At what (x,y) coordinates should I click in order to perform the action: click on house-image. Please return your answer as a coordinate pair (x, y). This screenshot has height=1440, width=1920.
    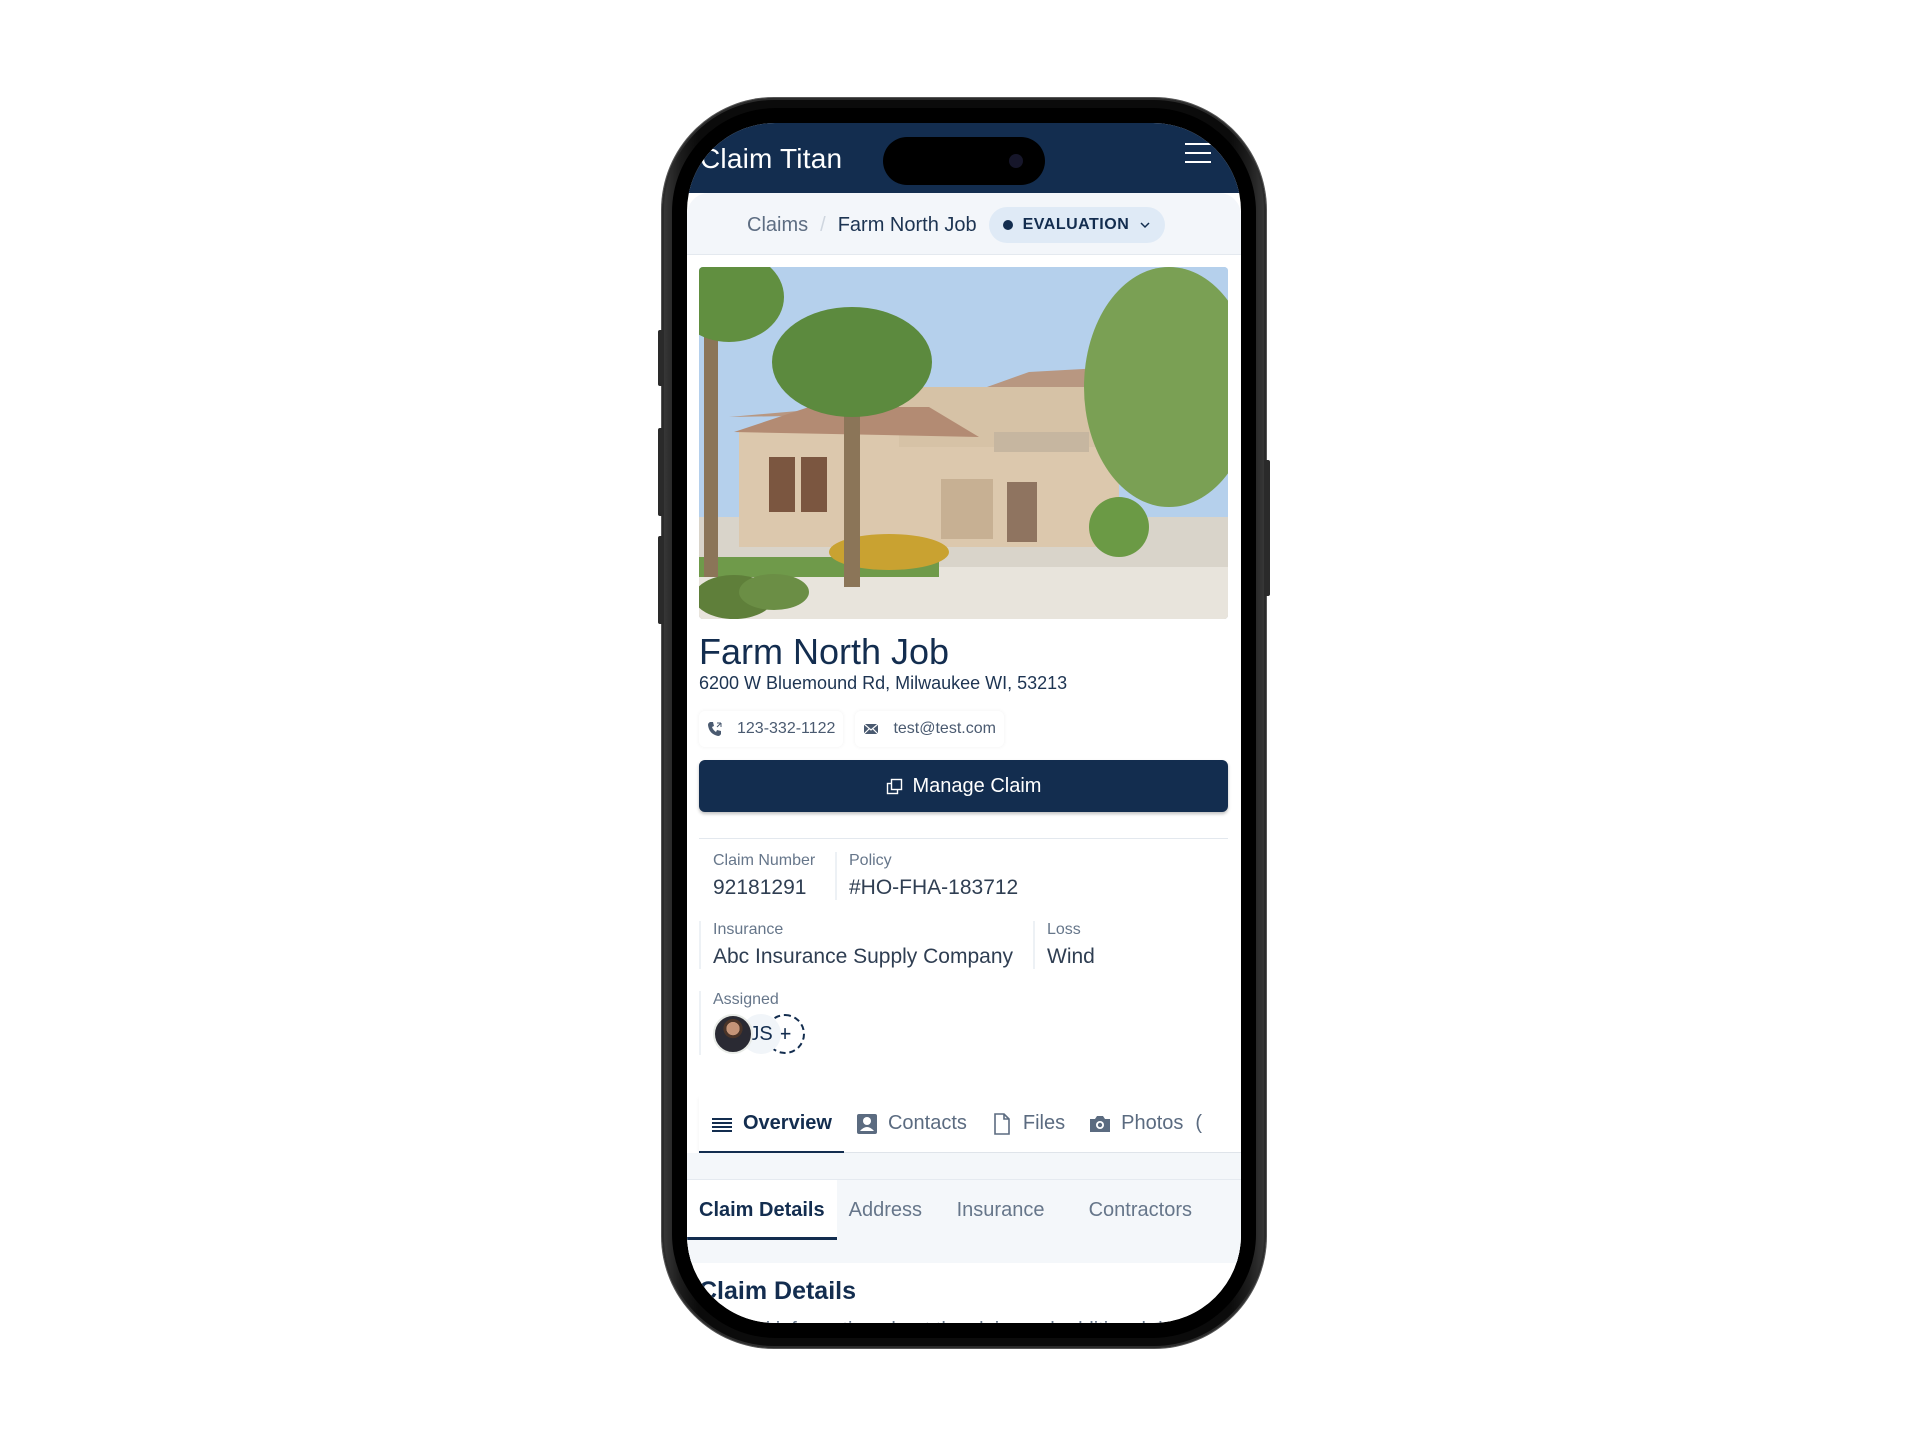
    Looking at the image, I should click on (963, 443).